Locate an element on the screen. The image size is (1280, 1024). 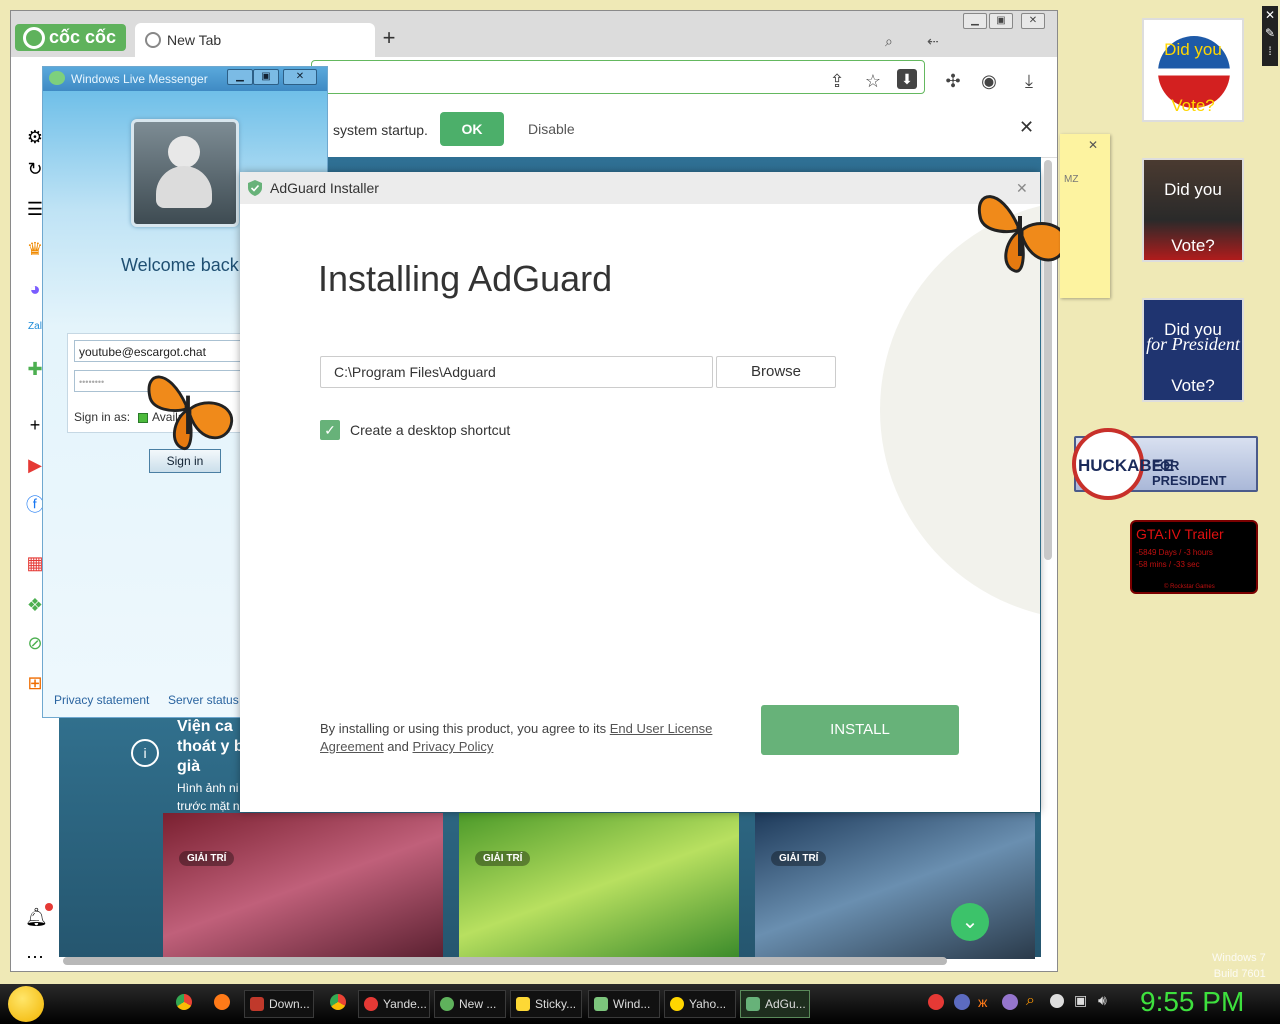
vote-gadget-2-bottom: Vote? is located at coordinates (1193, 245).